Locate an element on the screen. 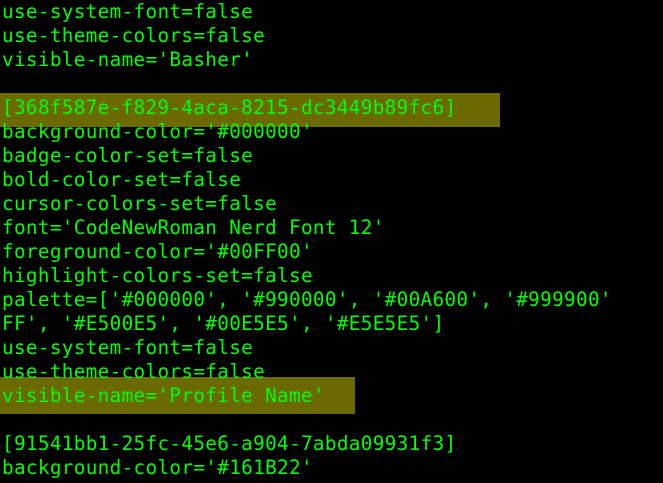 The width and height of the screenshot is (663, 483). config-line: bold-color-set=false is located at coordinates (121, 180).